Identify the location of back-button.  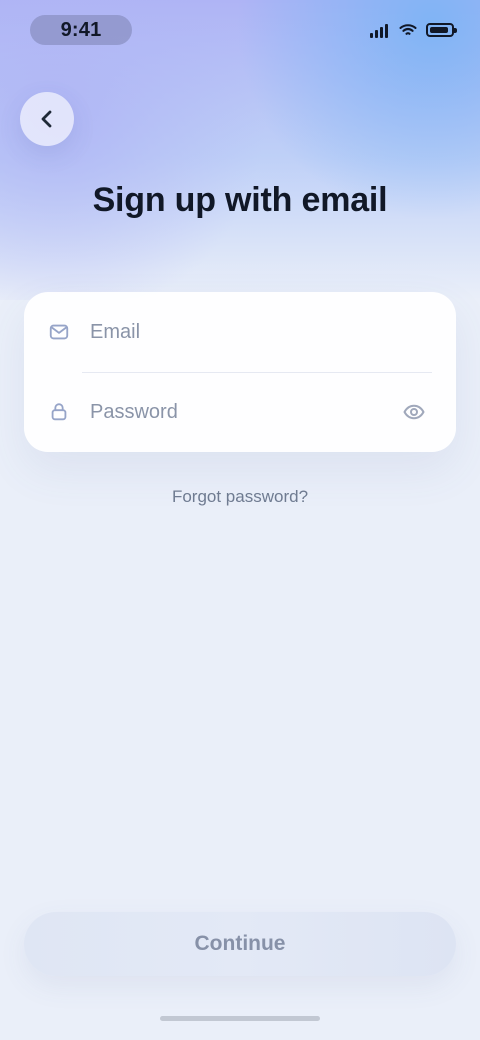
(47, 119).